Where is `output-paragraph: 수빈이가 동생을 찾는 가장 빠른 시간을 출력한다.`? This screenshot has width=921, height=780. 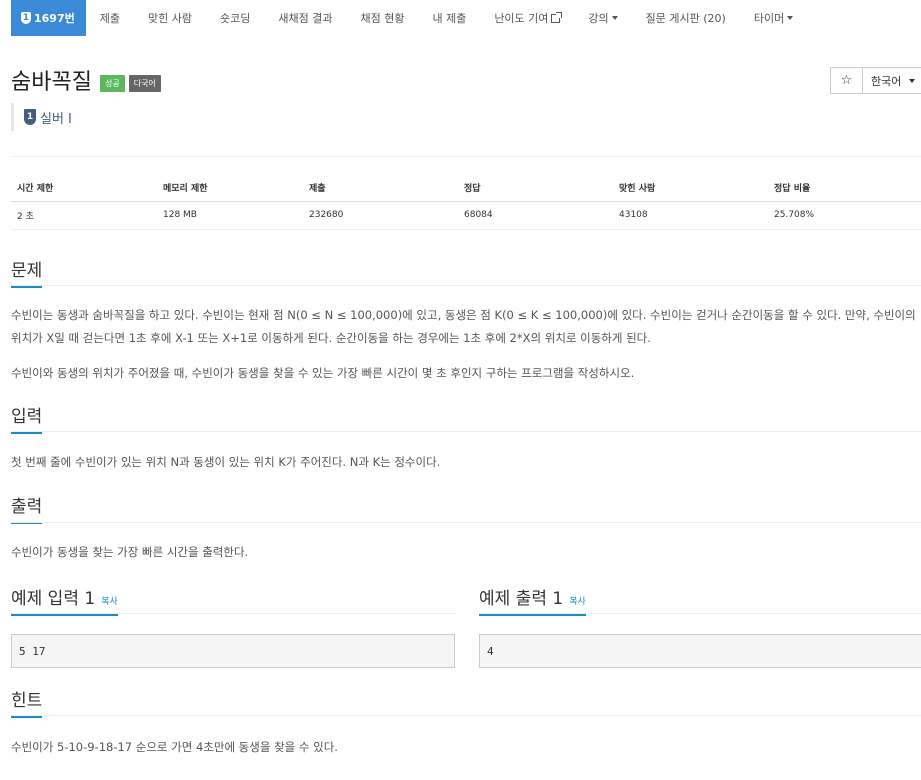
output-paragraph: 수빈이가 동생을 찾는 가장 빠른 시간을 출력한다. is located at coordinates (130, 552).